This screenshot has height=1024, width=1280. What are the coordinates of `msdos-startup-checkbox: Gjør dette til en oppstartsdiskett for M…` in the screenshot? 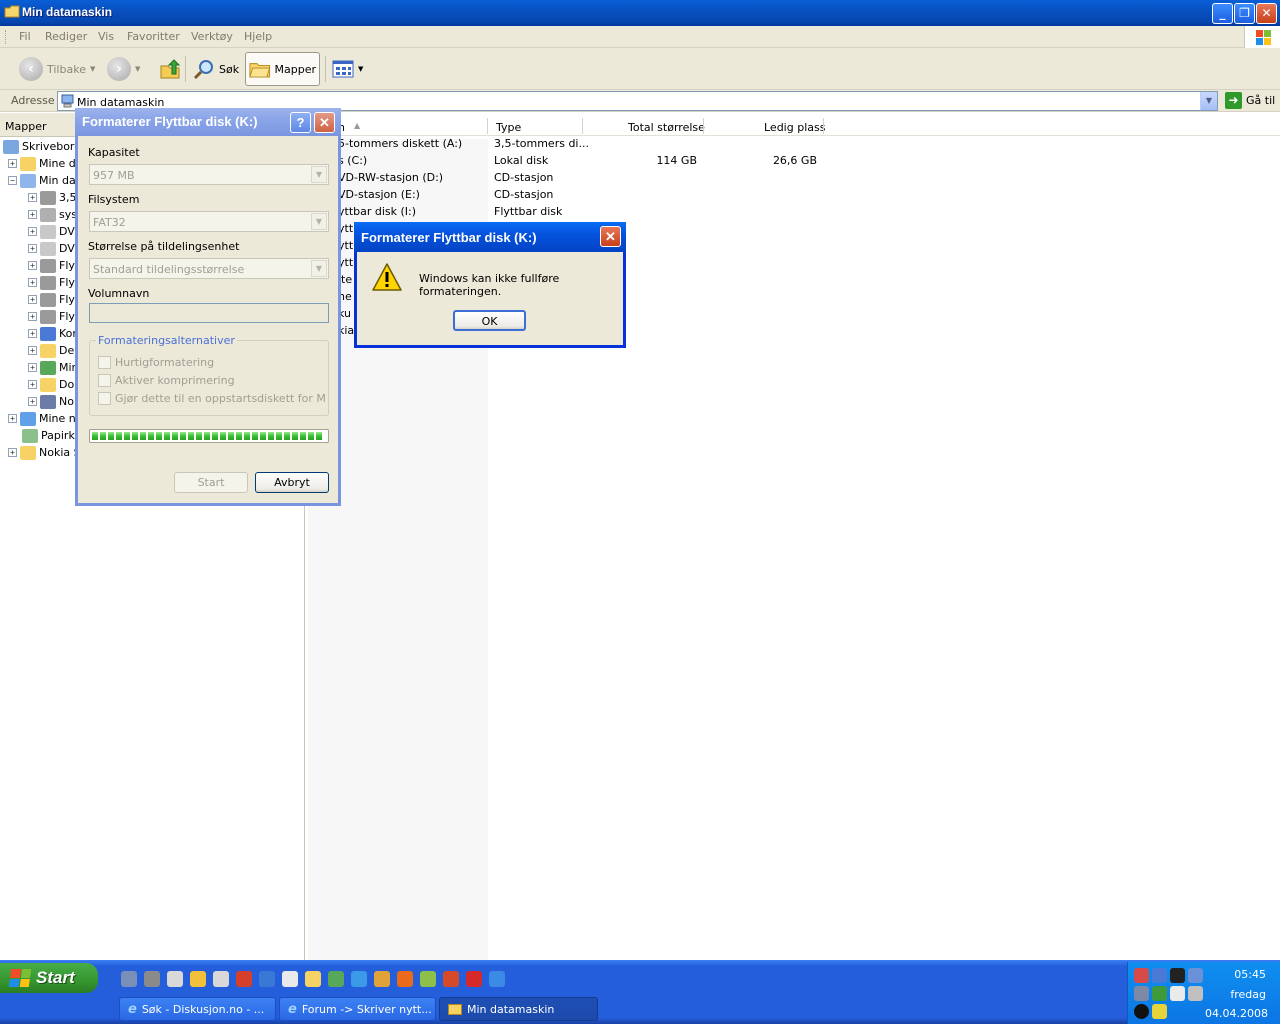 It's located at (212, 398).